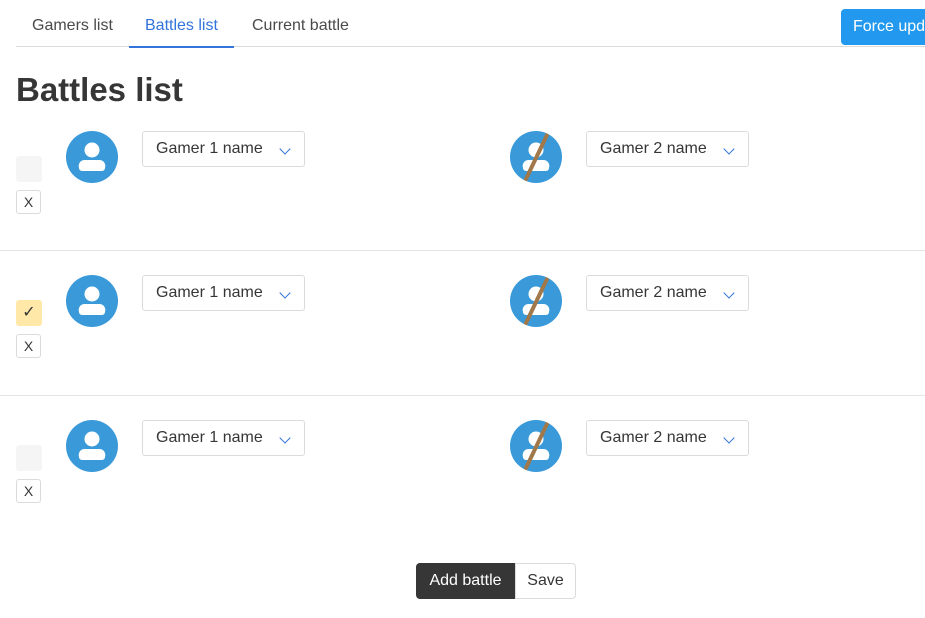 This screenshot has height=618, width=925. What do you see at coordinates (883, 27) in the screenshot?
I see `force-update-button: Force upd` at bounding box center [883, 27].